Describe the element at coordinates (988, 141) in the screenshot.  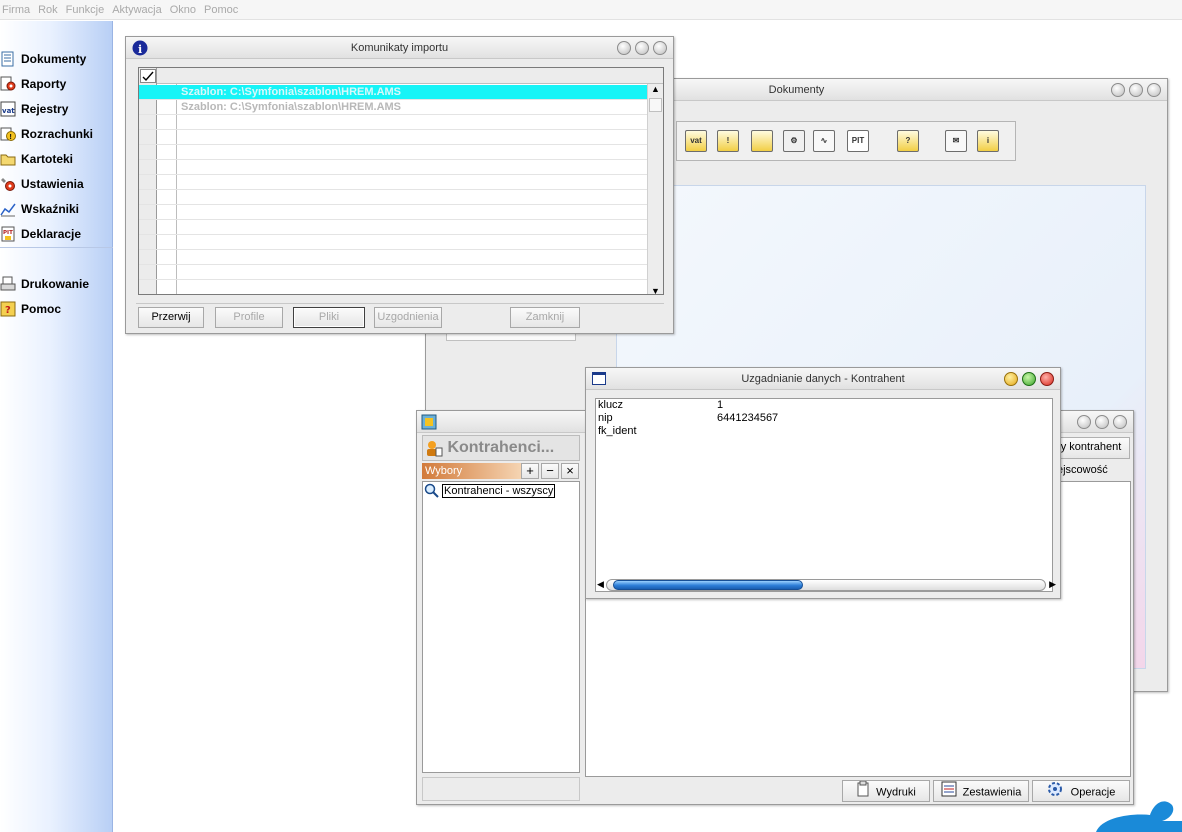
I see `info-person-icon: i` at that location.